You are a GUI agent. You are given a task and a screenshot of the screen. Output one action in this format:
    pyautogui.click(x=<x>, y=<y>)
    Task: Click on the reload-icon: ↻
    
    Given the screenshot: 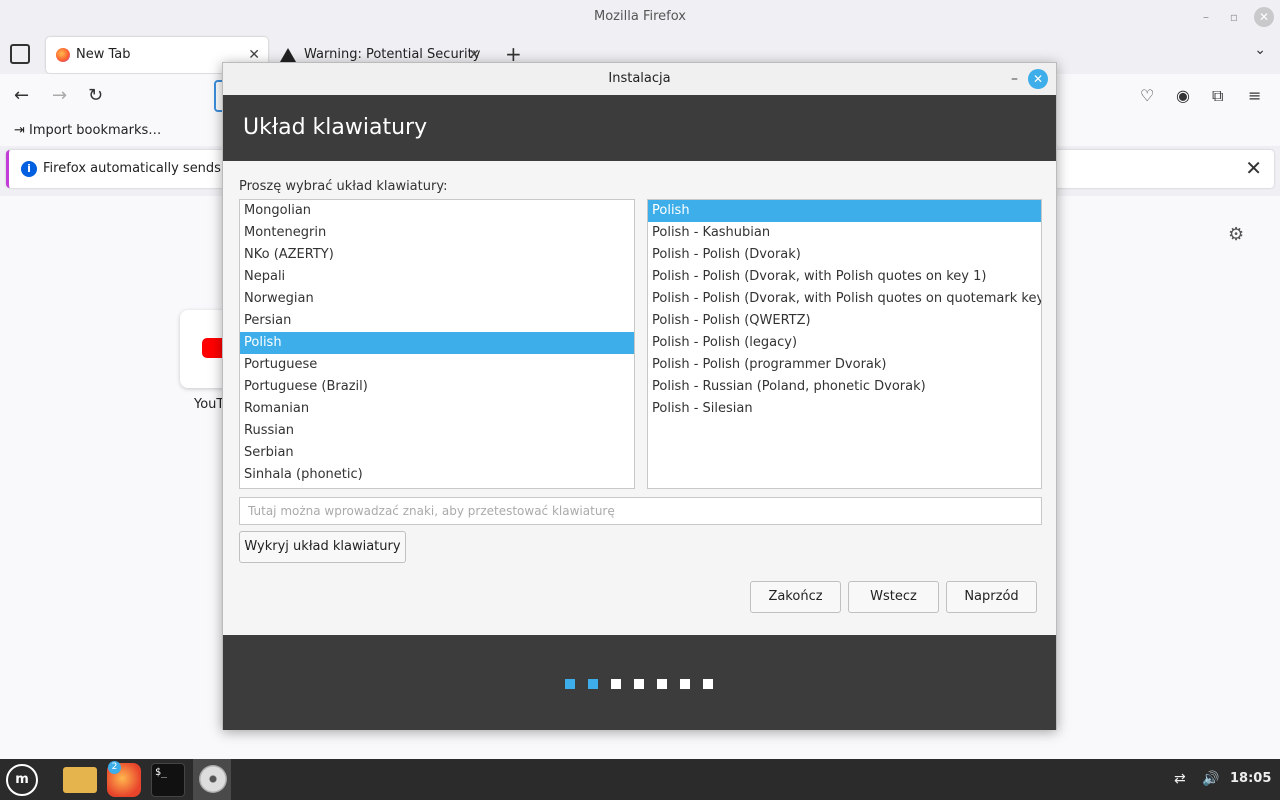 What is the action you would take?
    pyautogui.click(x=95, y=96)
    